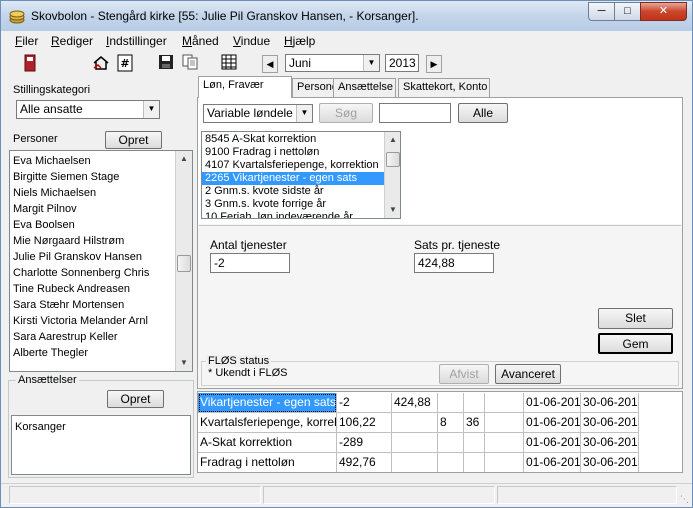 This screenshot has height=508, width=693. Describe the element at coordinates (299, 41) in the screenshot. I see `menu-hjaelp: Hjælp` at that location.